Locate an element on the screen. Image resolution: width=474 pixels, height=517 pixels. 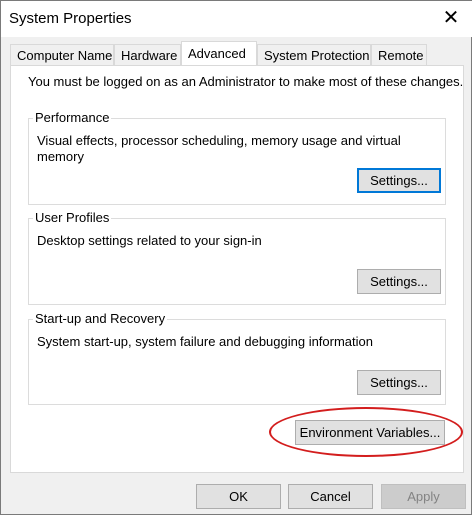
tab-computer-name: Computer Name is located at coordinates (62, 54).